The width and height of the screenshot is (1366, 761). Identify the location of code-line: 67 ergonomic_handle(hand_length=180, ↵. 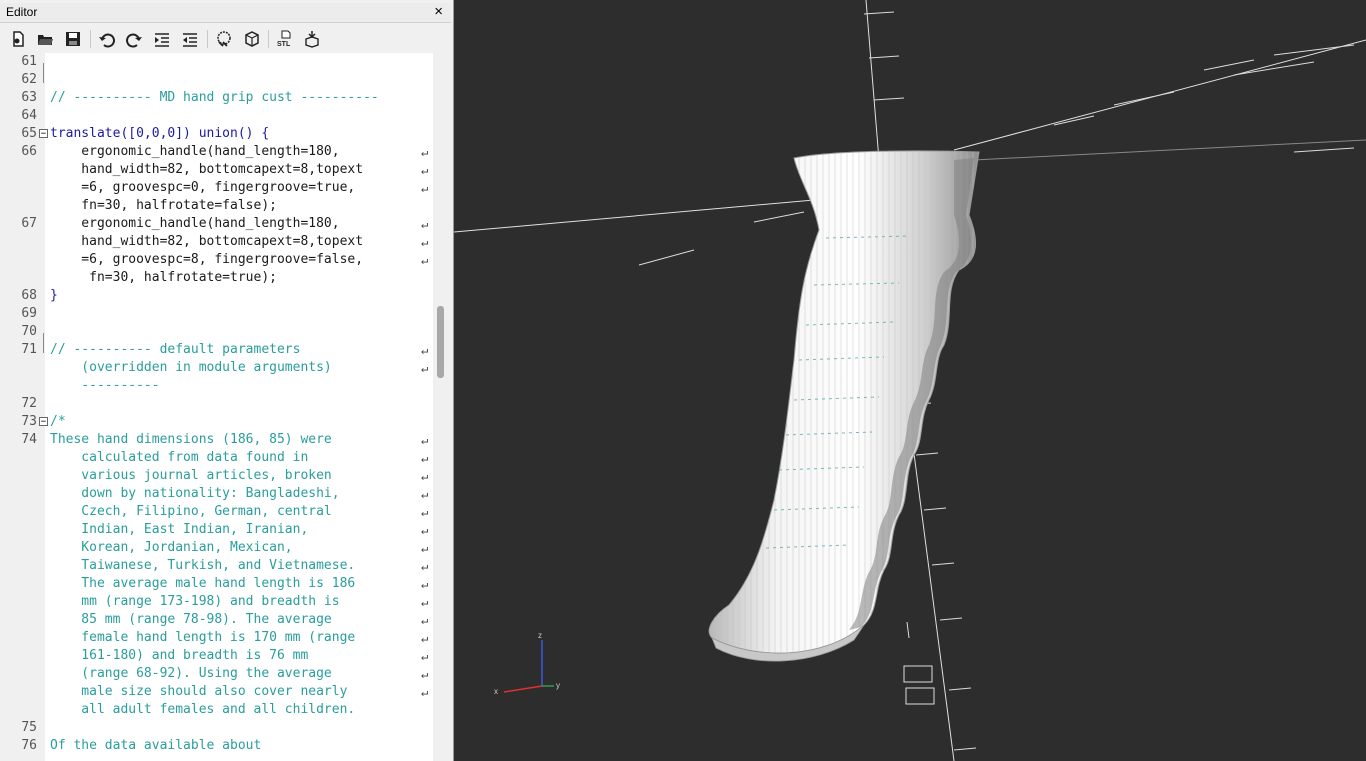
(216, 224).